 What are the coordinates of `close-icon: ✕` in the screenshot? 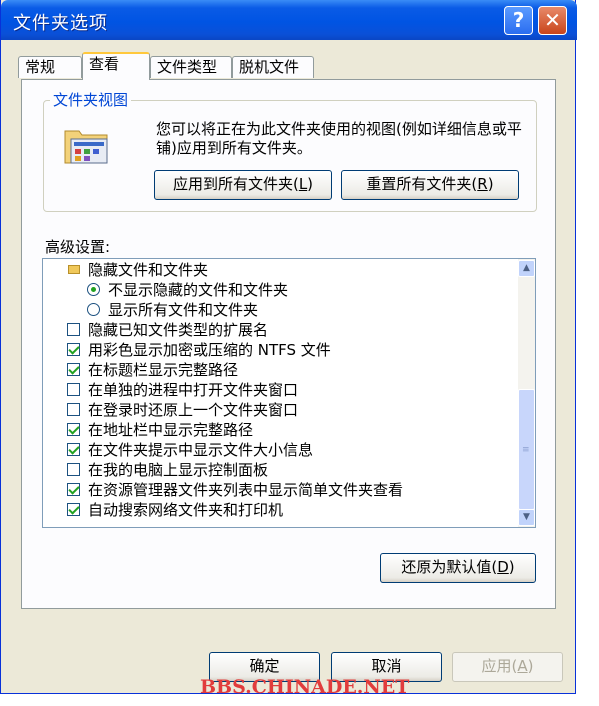 It's located at (552, 20).